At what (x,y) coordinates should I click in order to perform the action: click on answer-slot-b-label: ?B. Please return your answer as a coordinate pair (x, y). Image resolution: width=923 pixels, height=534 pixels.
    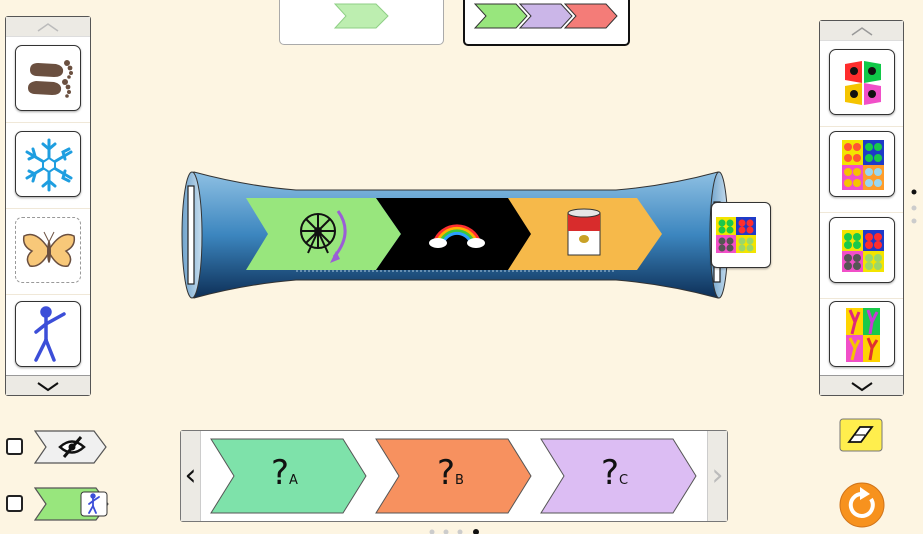
    Looking at the image, I should click on (450, 473).